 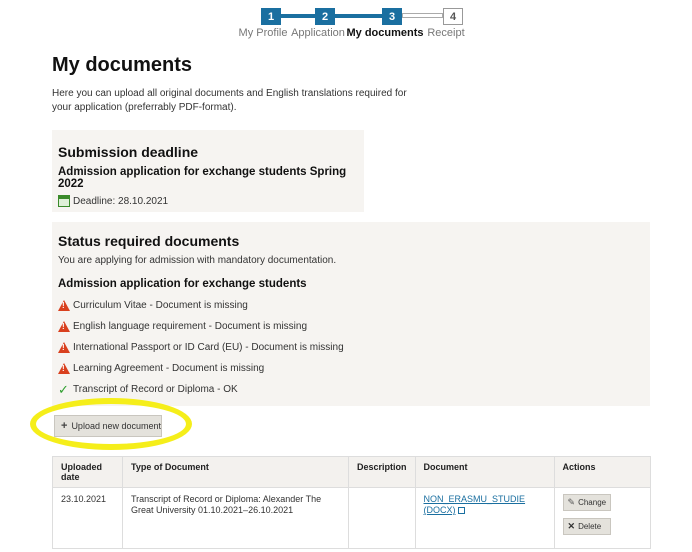 I want to click on status-item-curriculum-vitae: Curriculum Vitae - Document is missing, so click(x=351, y=305).